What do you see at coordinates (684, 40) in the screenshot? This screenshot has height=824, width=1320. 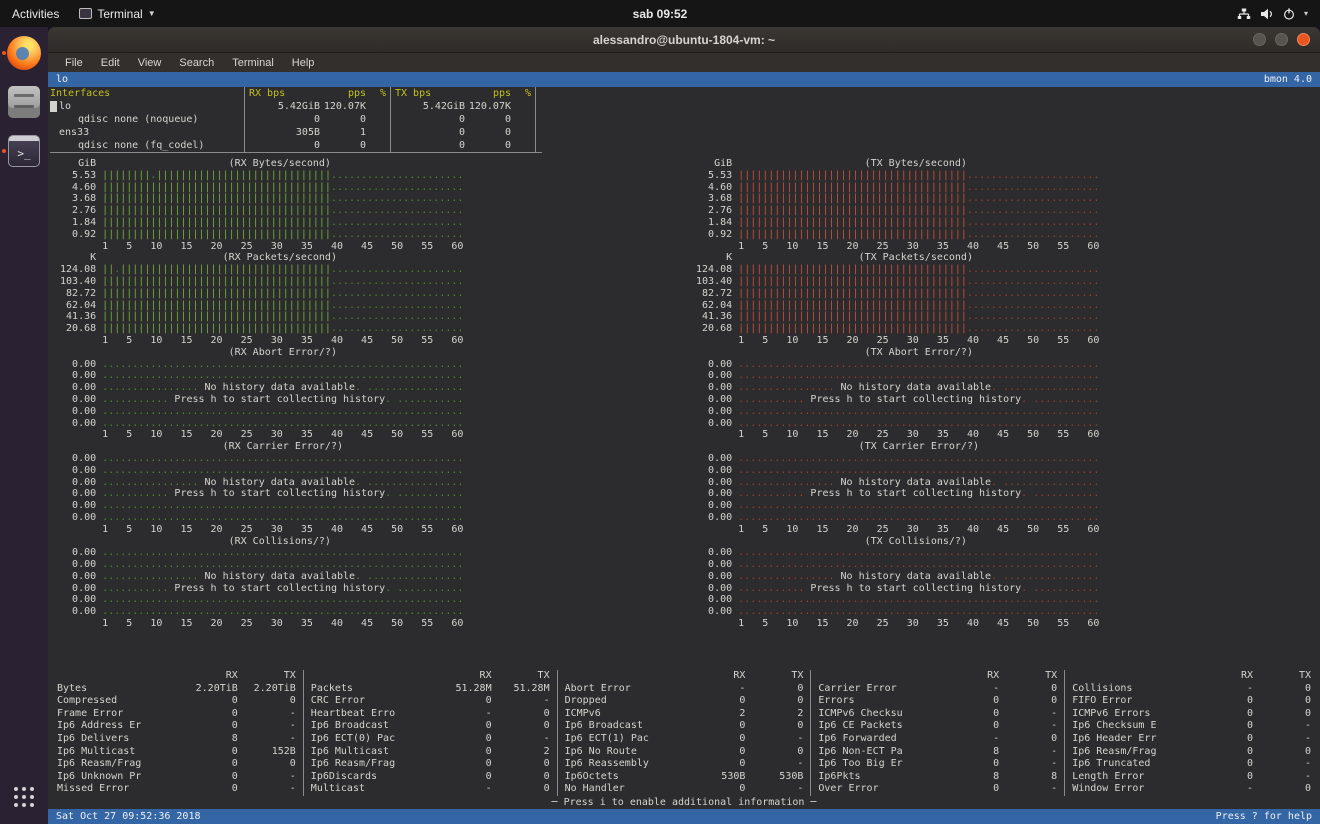 I see `window-titlebar: alessandro@ubuntu-1804-vm: ~` at bounding box center [684, 40].